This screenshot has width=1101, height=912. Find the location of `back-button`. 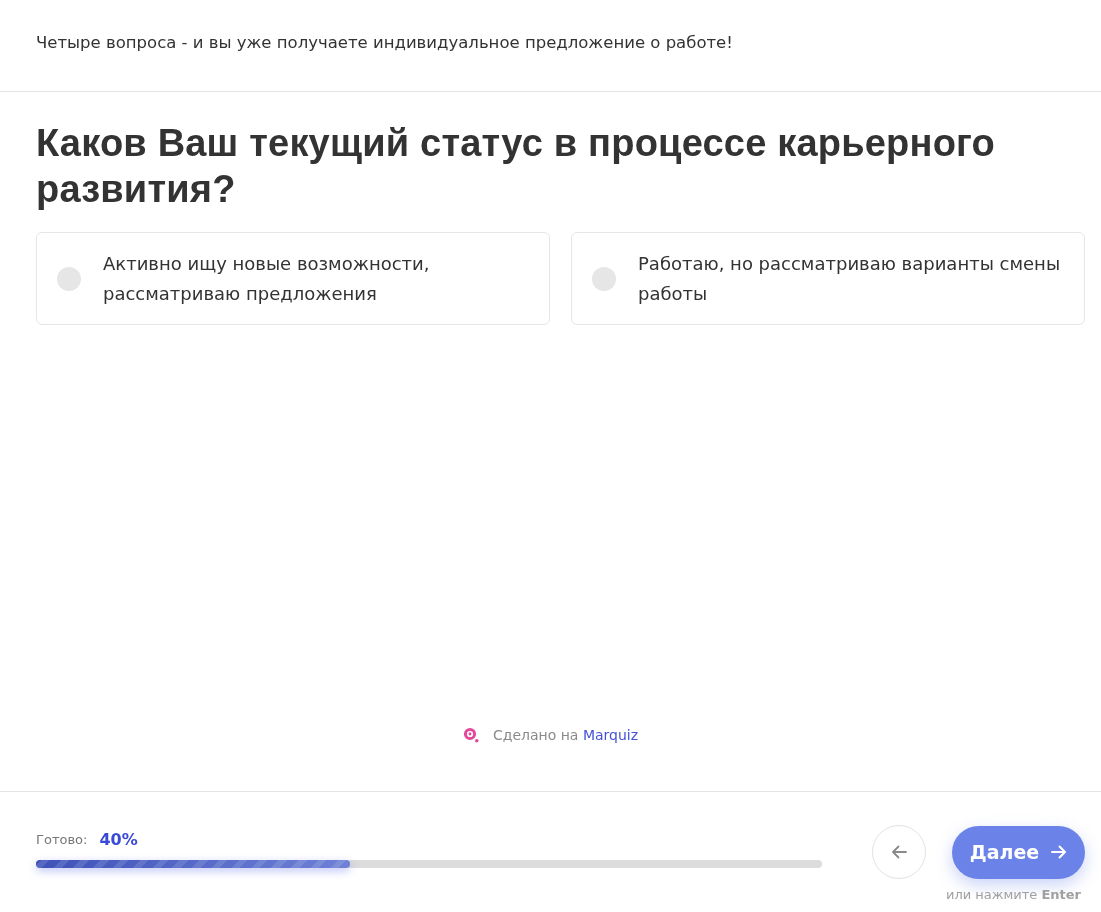

back-button is located at coordinates (899, 852).